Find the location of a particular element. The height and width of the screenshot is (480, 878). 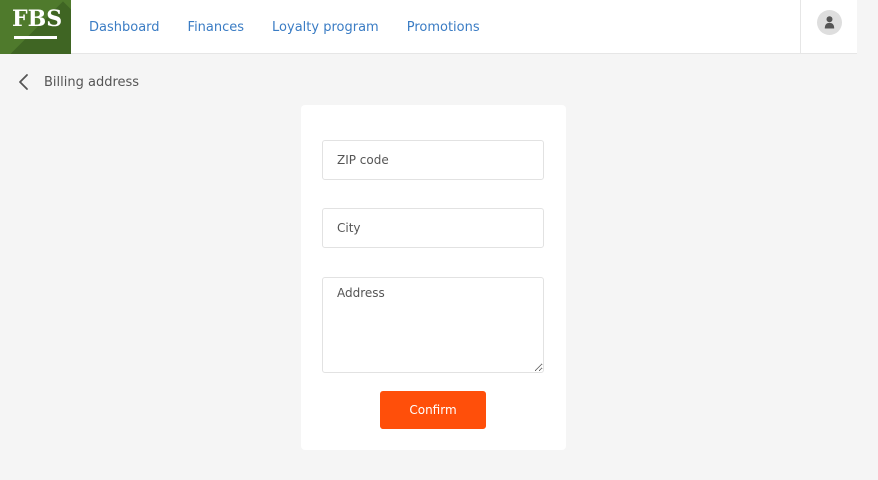

page-title: Billing address is located at coordinates (92, 82).